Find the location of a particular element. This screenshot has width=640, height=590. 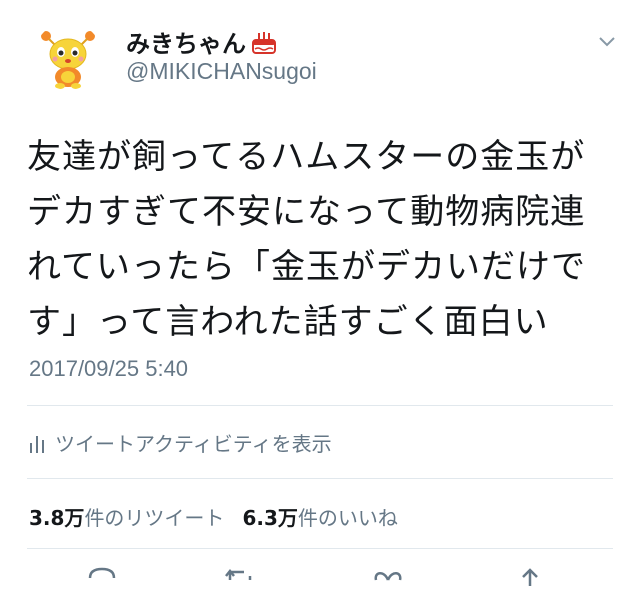

action-bar is located at coordinates (320, 576).